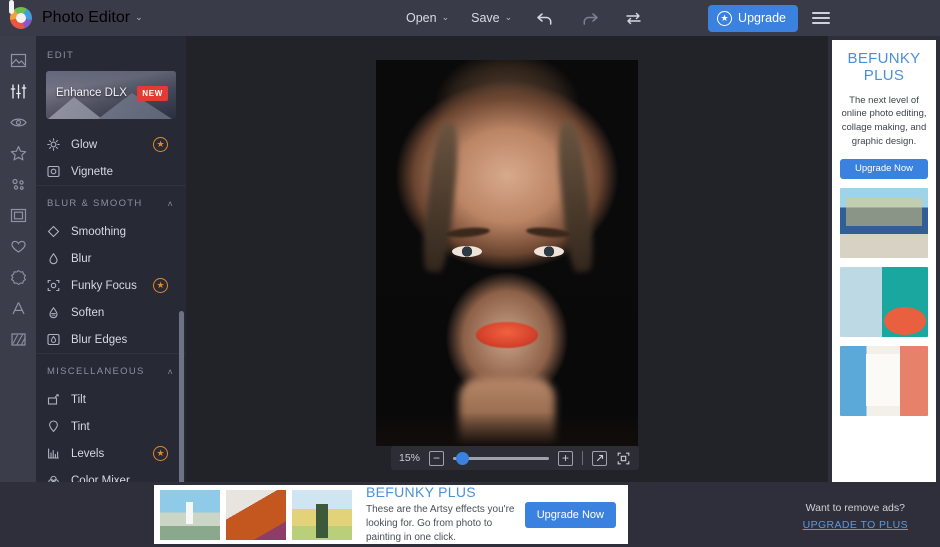 The image size is (940, 547). What do you see at coordinates (18, 277) in the screenshot?
I see `rail-item-badge-graphics-icon` at bounding box center [18, 277].